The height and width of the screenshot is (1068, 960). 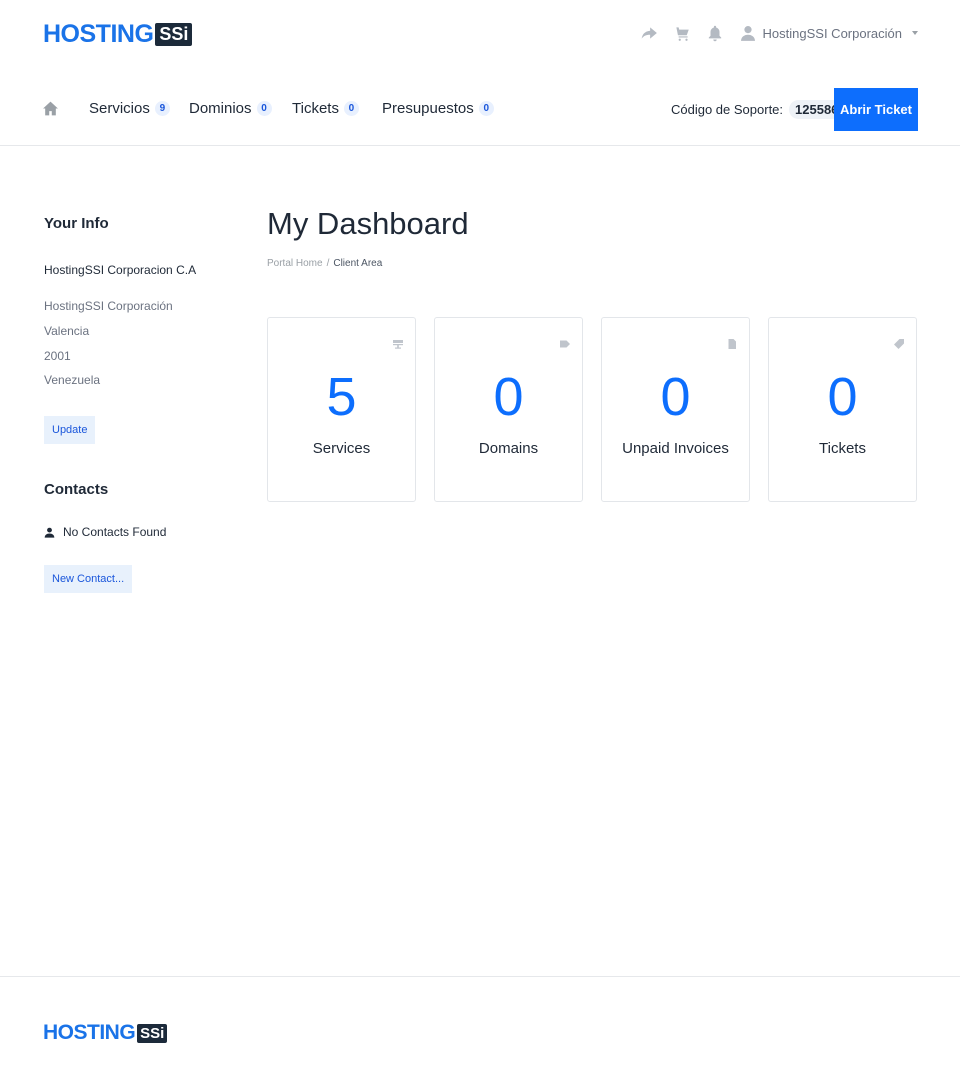 What do you see at coordinates (480, 976) in the screenshot?
I see `footer-divider` at bounding box center [480, 976].